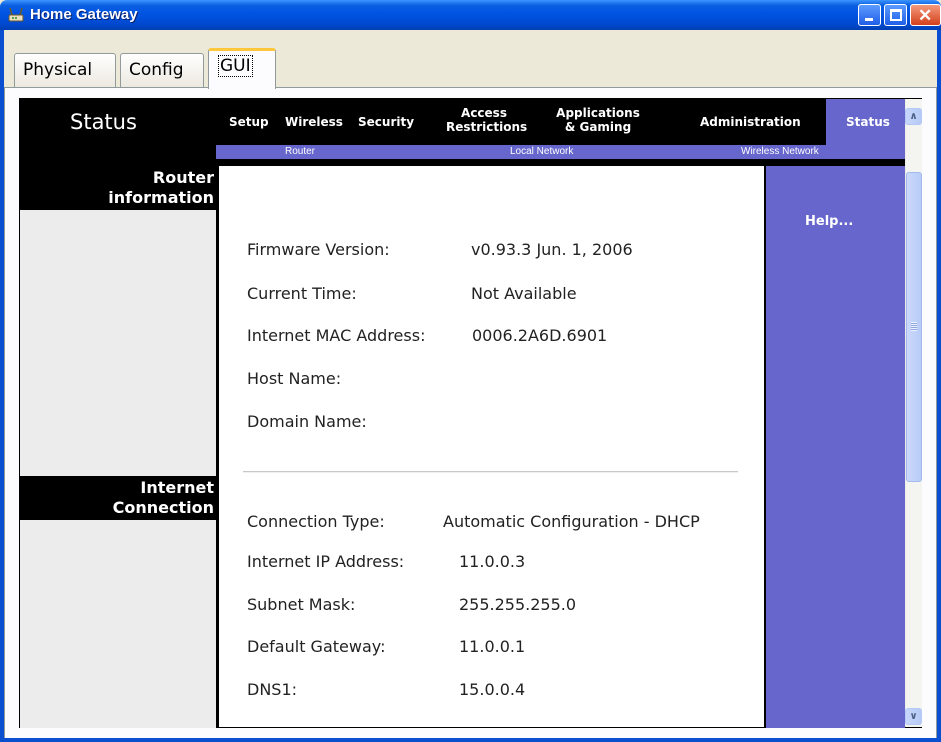 This screenshot has height=742, width=941. I want to click on subnav-local-network: Local Network, so click(541, 152).